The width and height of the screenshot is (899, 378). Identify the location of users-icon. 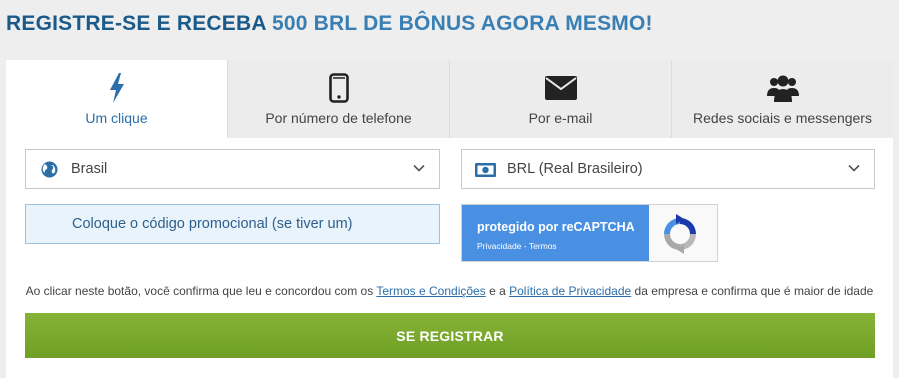
(782, 88).